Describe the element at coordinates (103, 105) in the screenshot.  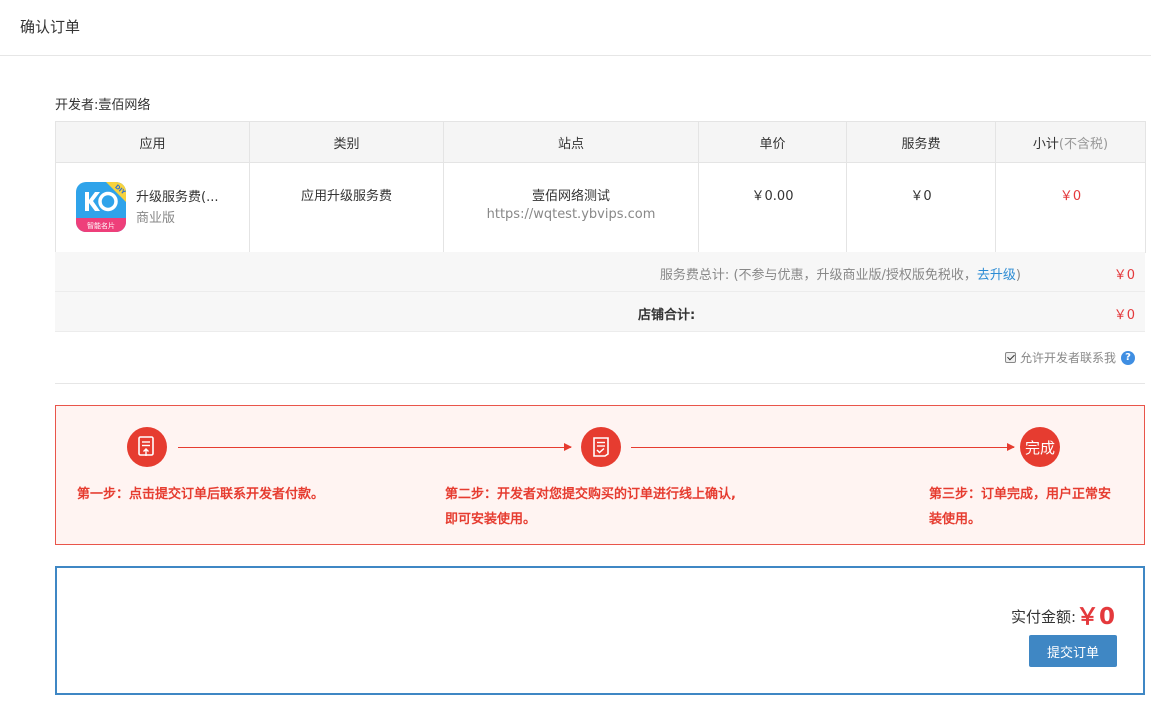
I see `developer-label: 开发者:壹佰网络` at that location.